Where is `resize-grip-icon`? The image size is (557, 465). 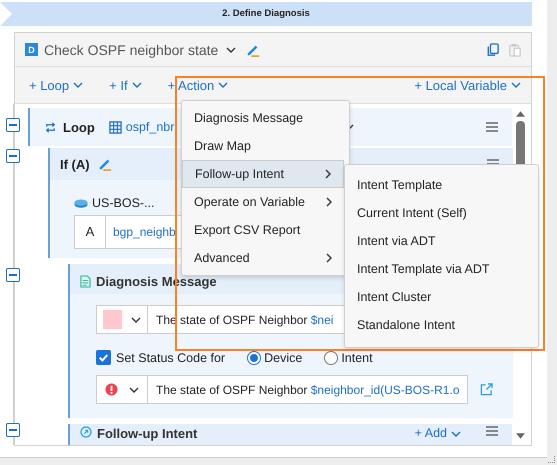
resize-grip-icon is located at coordinates (551, 459).